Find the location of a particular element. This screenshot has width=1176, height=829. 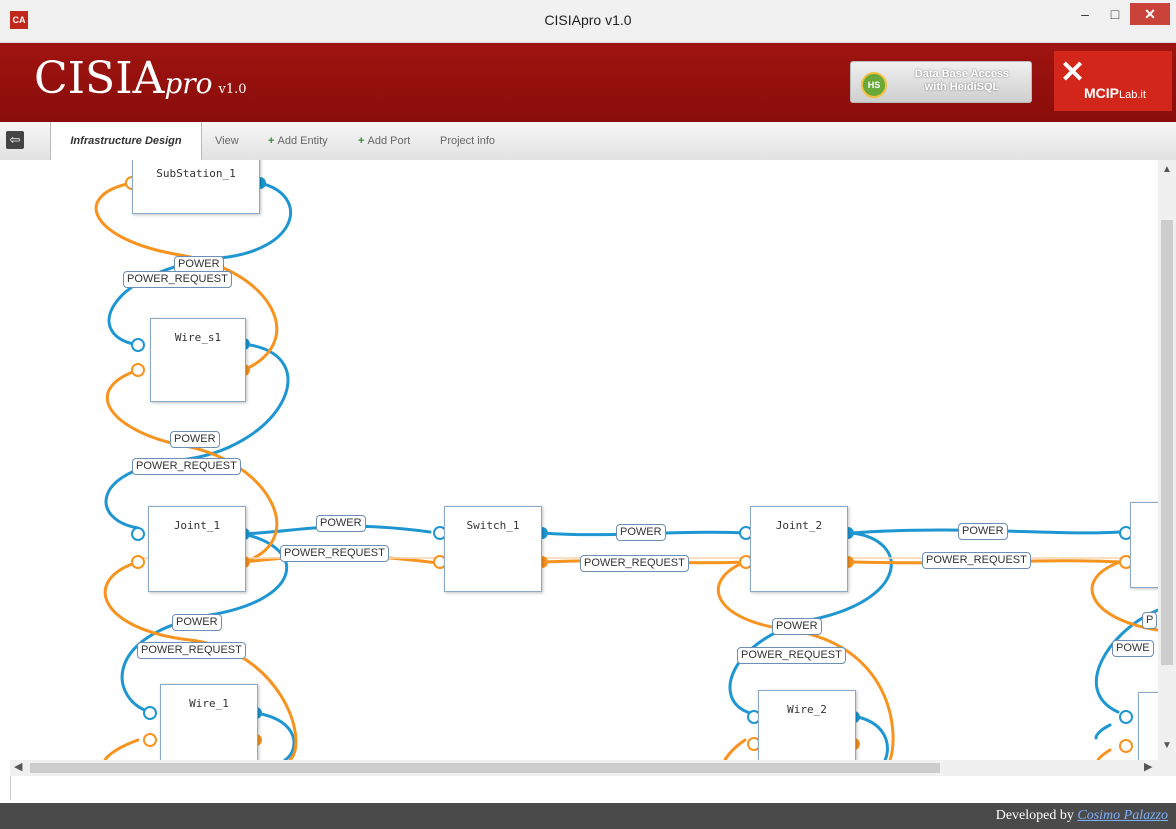

node-substation-1: SubStation_1 is located at coordinates (196, 187).